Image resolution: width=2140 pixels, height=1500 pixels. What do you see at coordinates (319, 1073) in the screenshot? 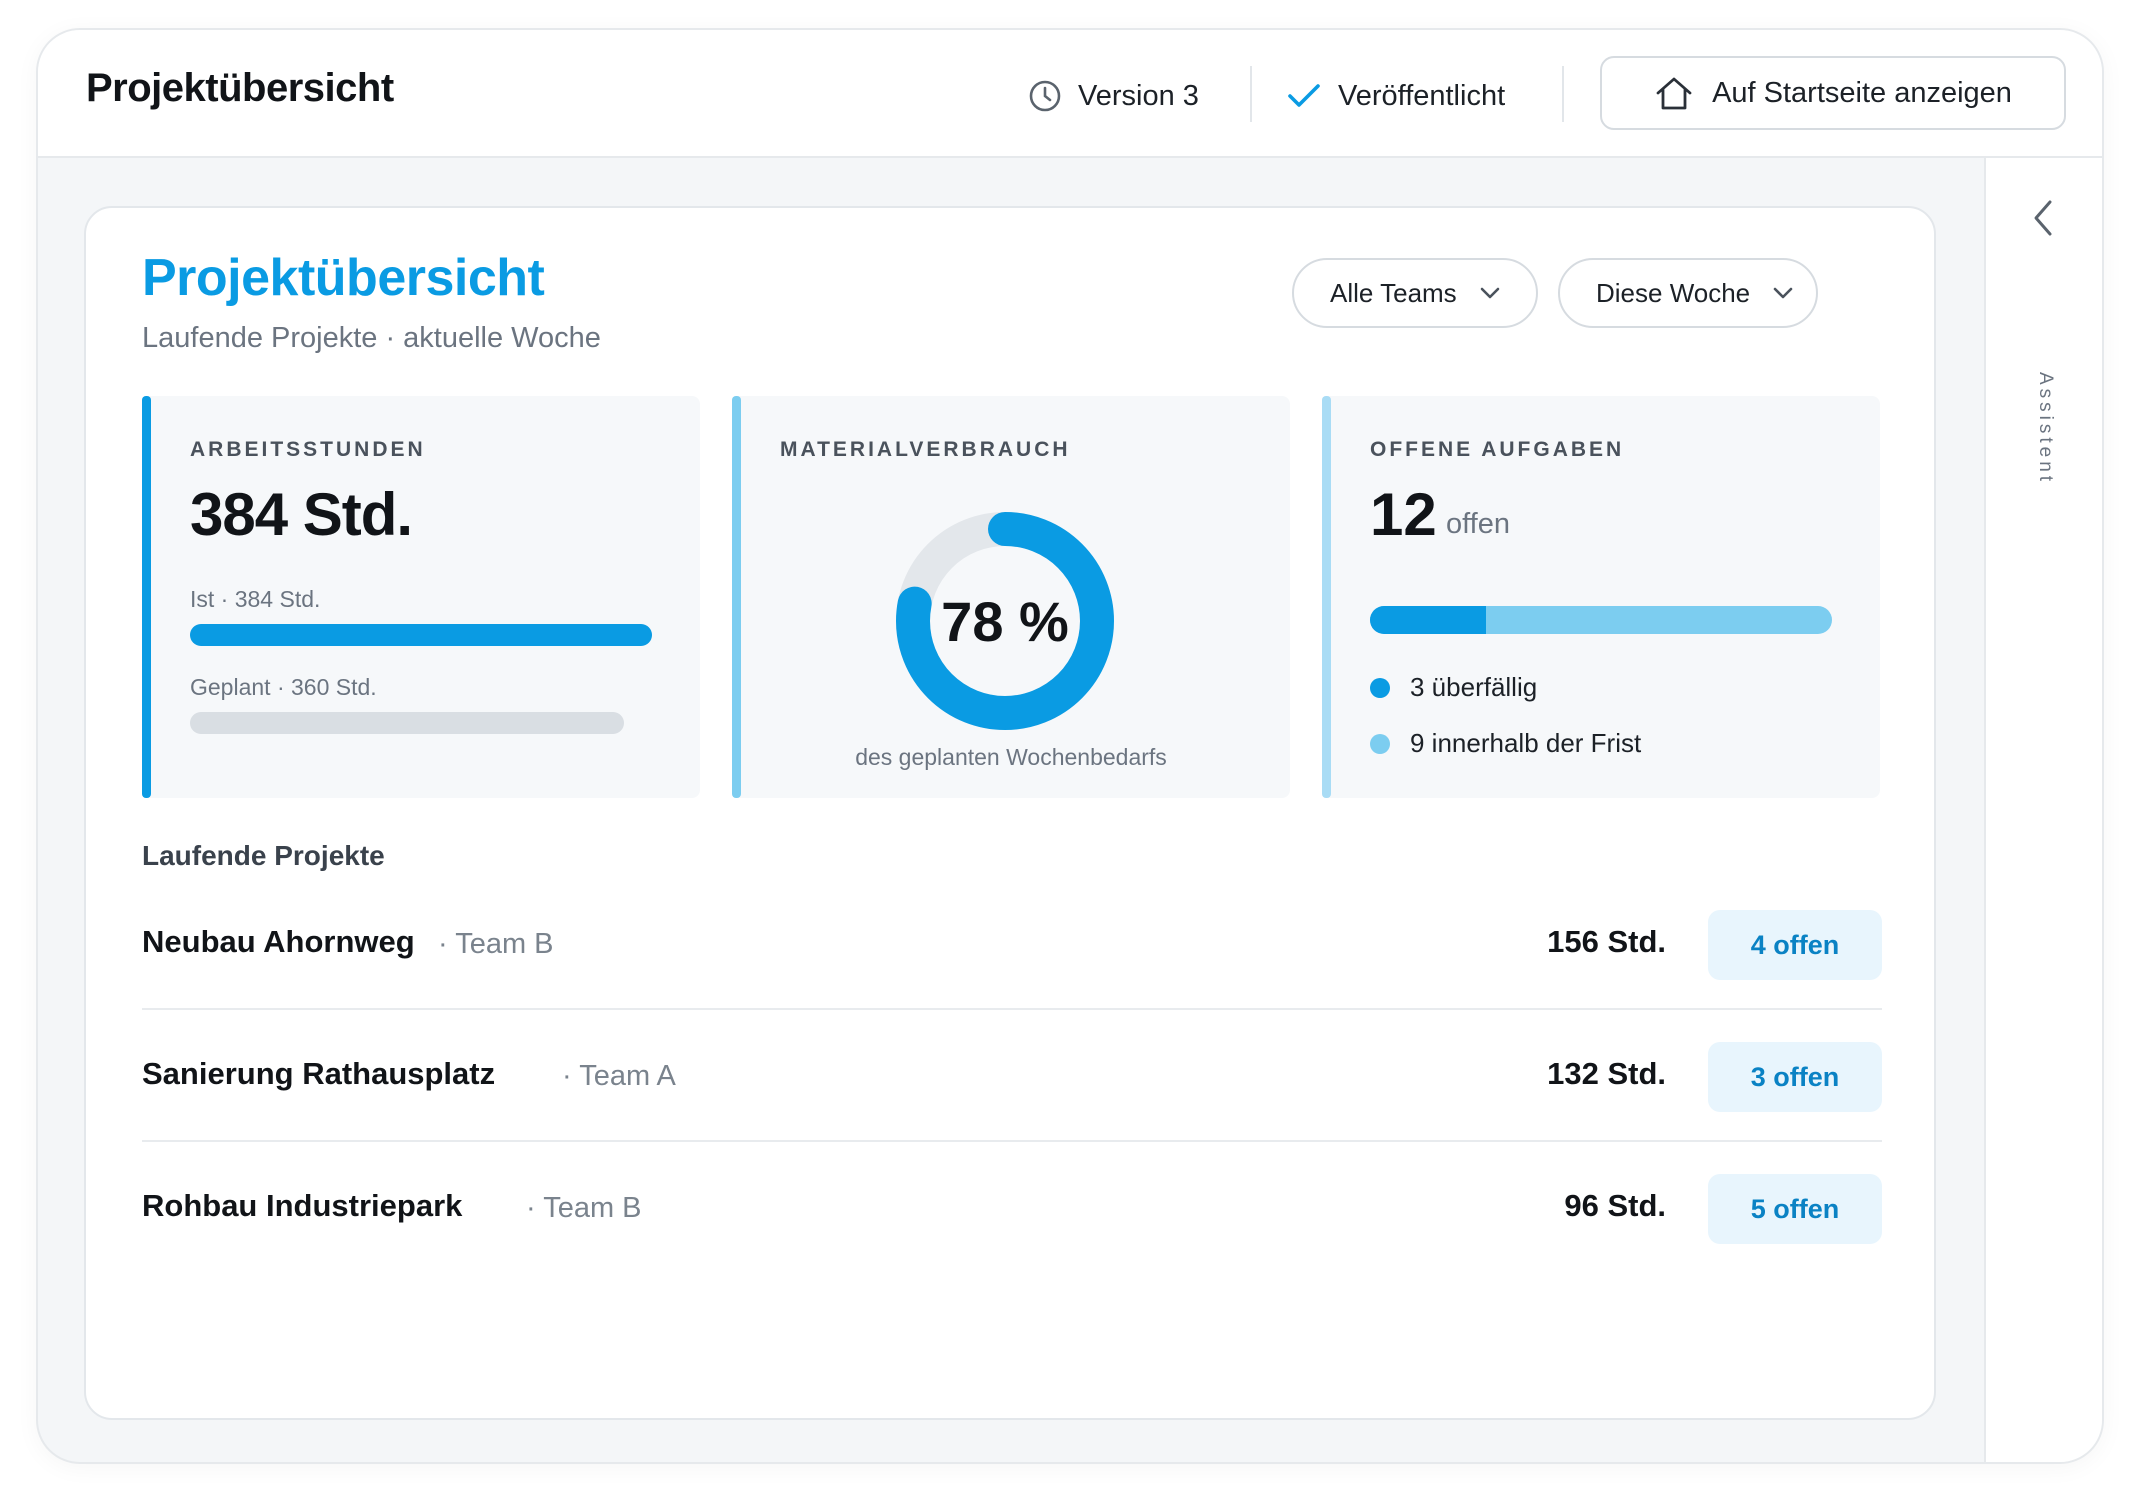
I see `project-name: Sanierung Rathausplatz` at bounding box center [319, 1073].